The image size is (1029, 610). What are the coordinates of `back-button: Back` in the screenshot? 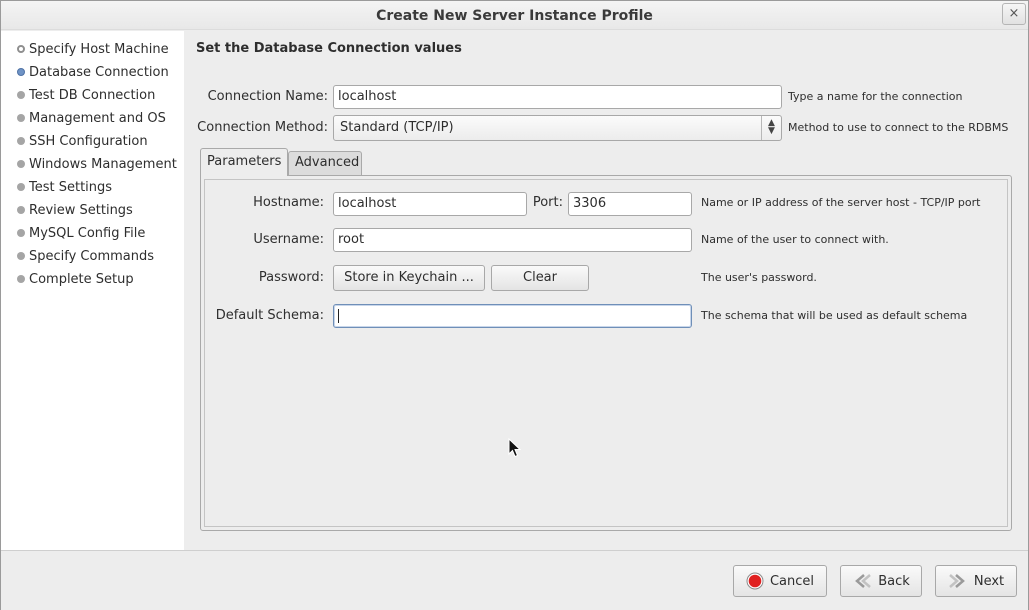 It's located at (881, 581).